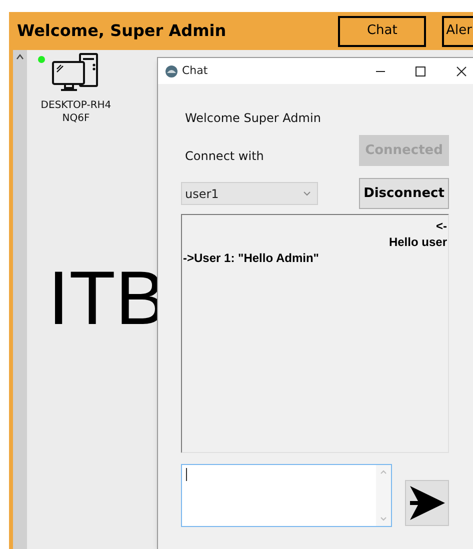 The image size is (473, 549). What do you see at coordinates (224, 156) in the screenshot?
I see `connect-label: Connect with` at bounding box center [224, 156].